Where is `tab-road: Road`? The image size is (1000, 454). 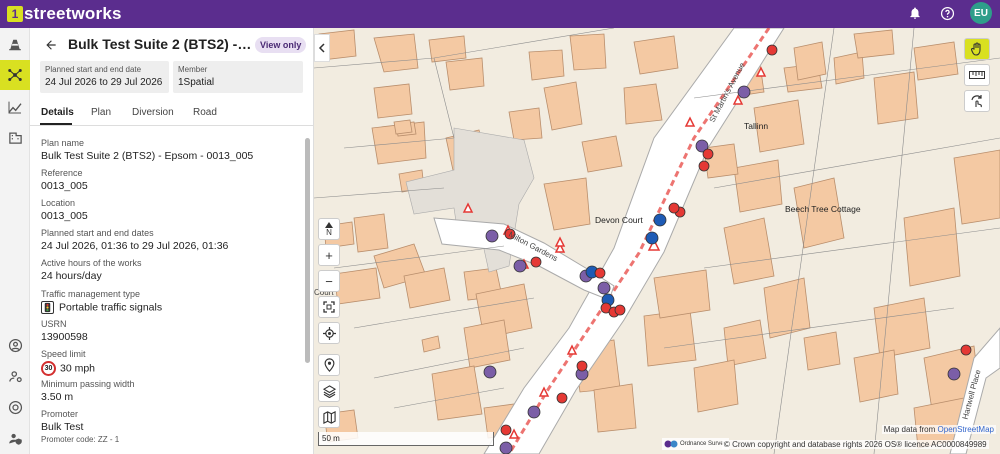
tab-road: Road is located at coordinates (205, 112).